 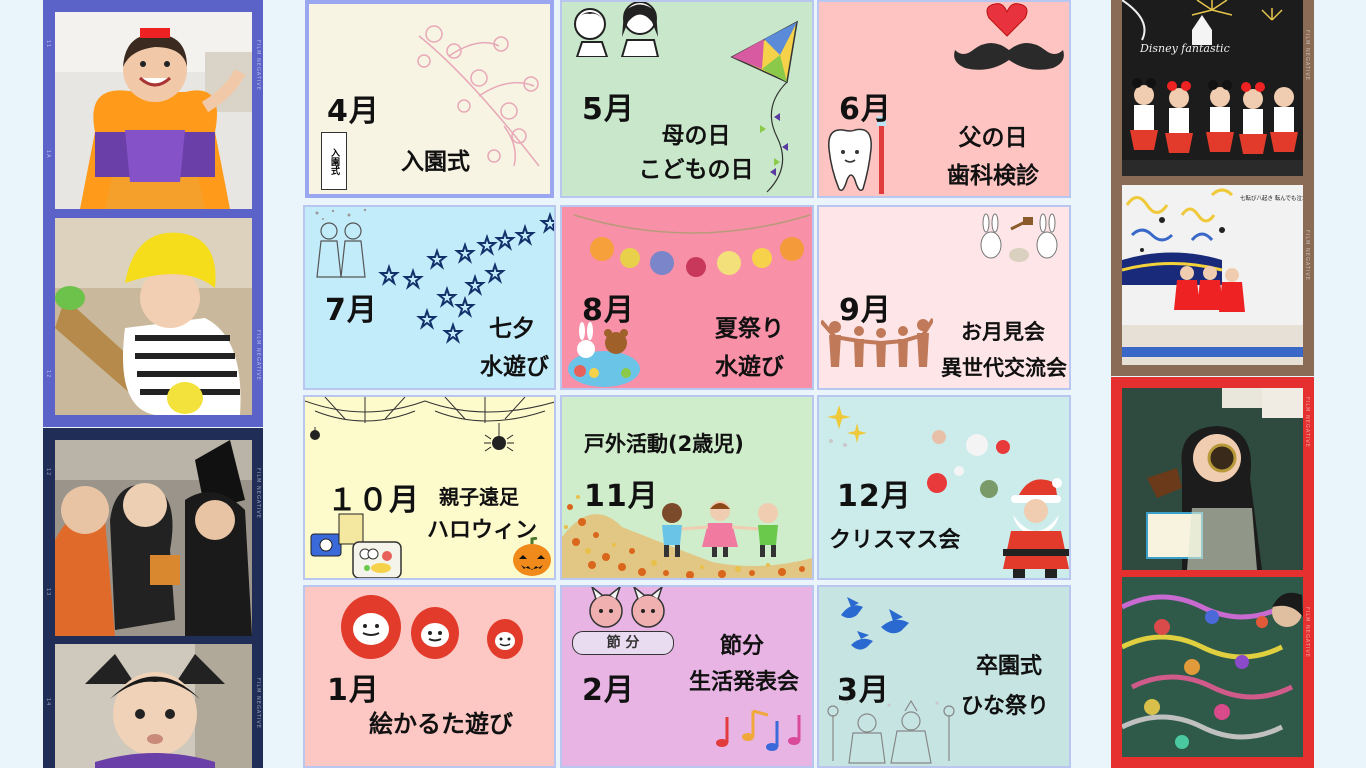 I want to click on film-strip-right-bottom: FILM NEGATIVE FILM NEGATIVE, so click(x=1212, y=572).